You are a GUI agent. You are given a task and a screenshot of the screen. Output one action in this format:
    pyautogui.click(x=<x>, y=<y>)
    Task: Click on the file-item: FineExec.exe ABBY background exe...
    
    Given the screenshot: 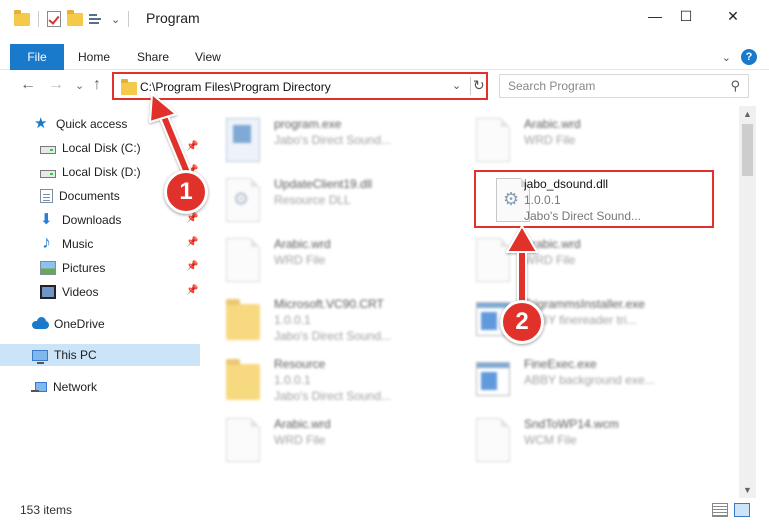 What is the action you would take?
    pyautogui.click(x=574, y=378)
    